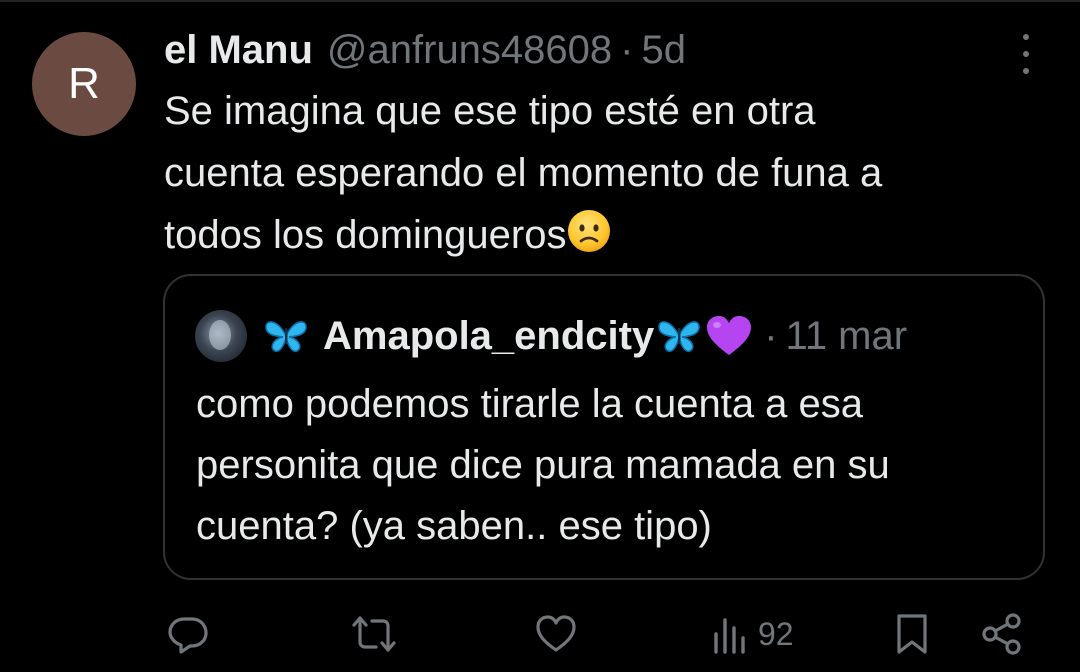  Describe the element at coordinates (776, 633) in the screenshot. I see `views-count: 92` at that location.